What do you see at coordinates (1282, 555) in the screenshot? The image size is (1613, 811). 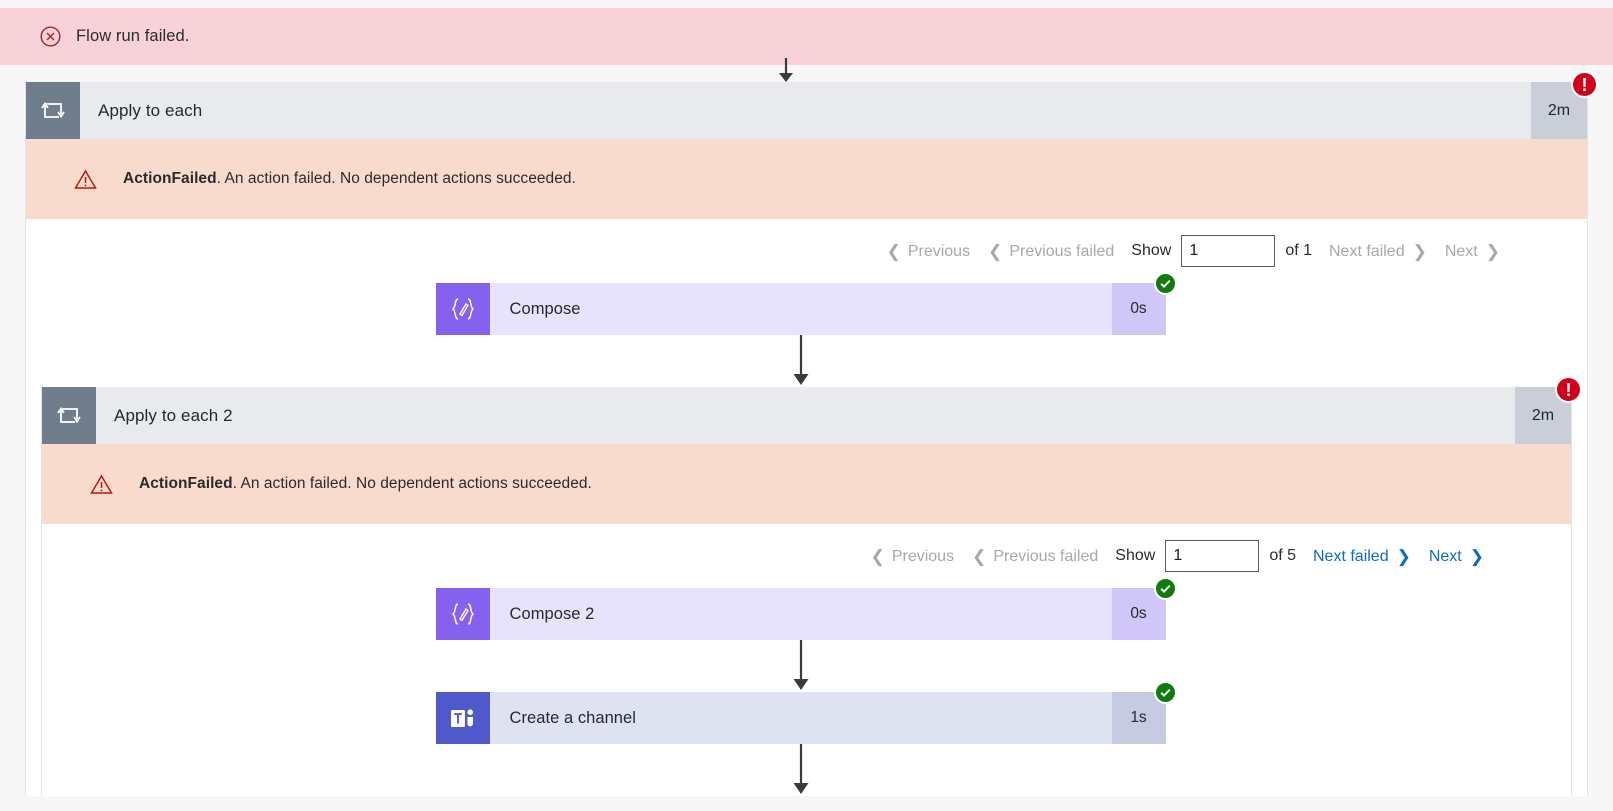 I see `page-total-label: of 5` at bounding box center [1282, 555].